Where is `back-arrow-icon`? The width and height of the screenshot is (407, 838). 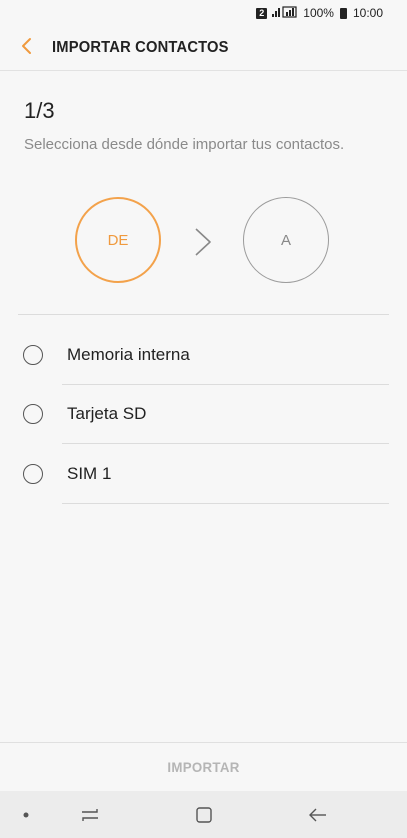 back-arrow-icon is located at coordinates (318, 814).